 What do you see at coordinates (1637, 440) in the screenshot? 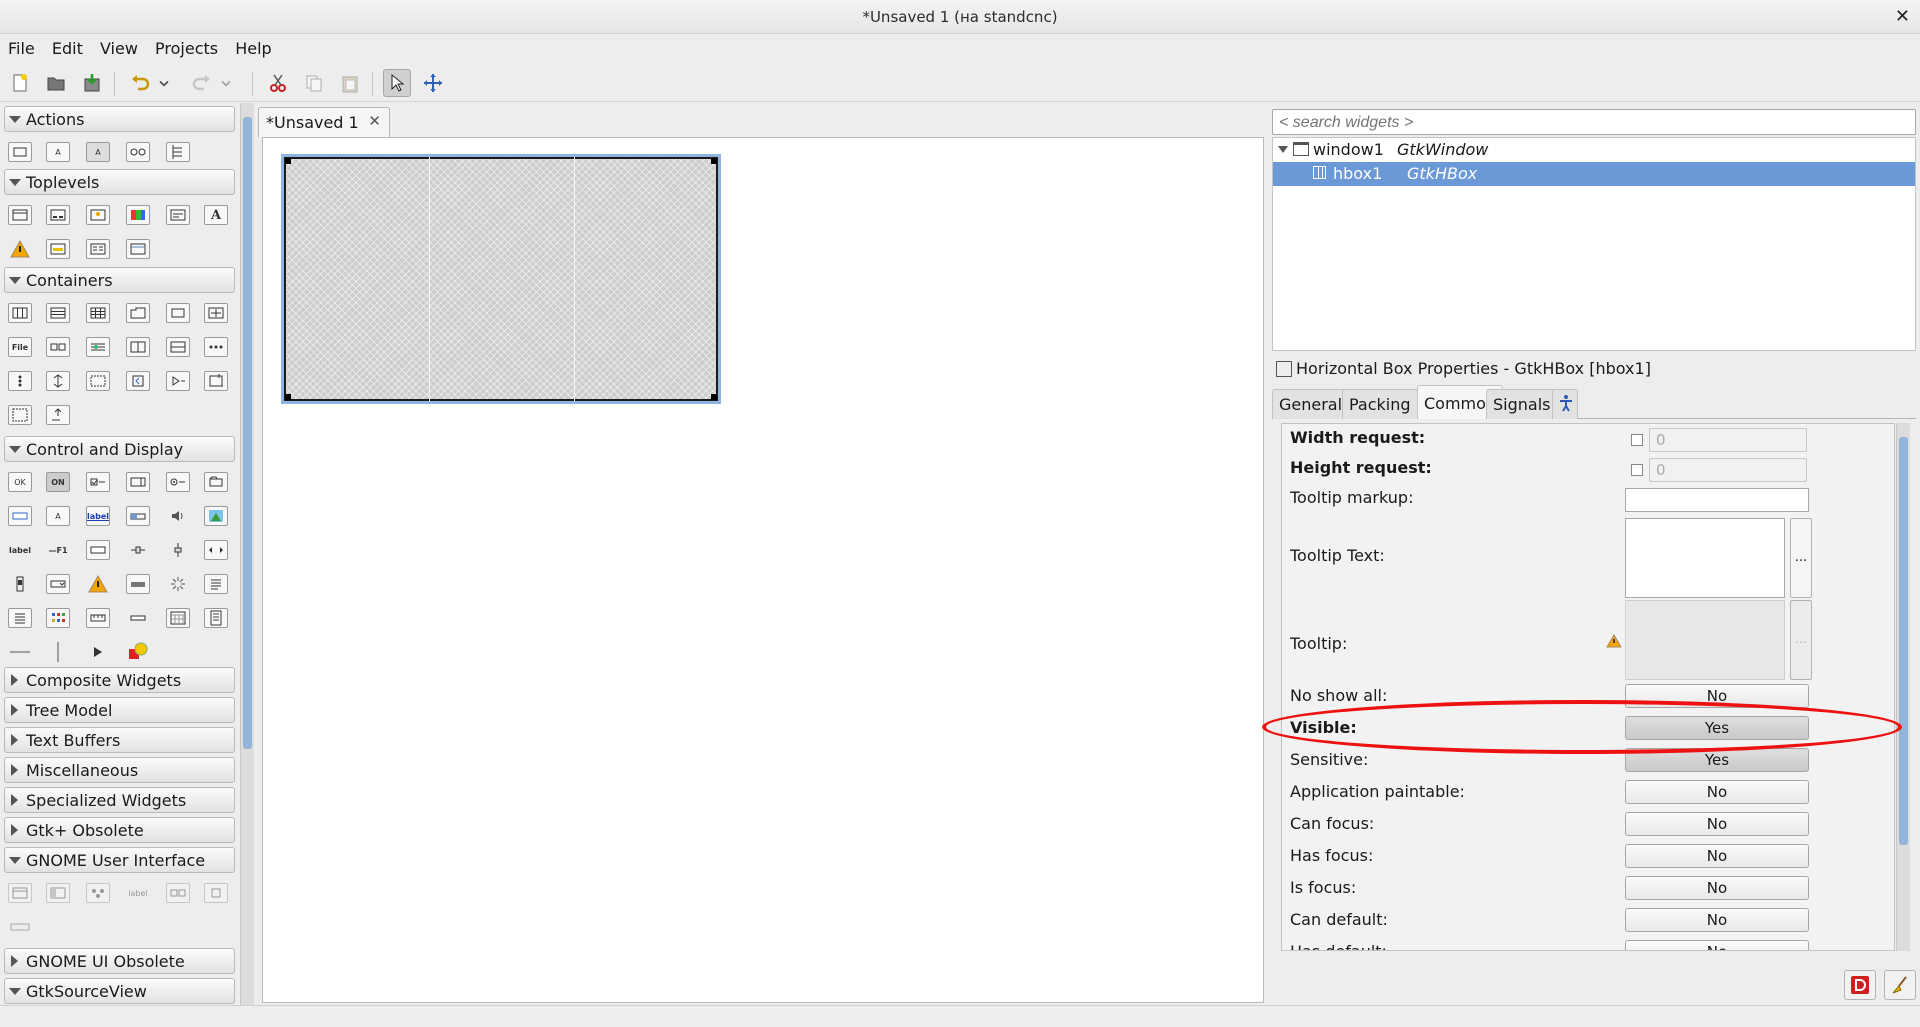
I see `width-request-checkbox` at bounding box center [1637, 440].